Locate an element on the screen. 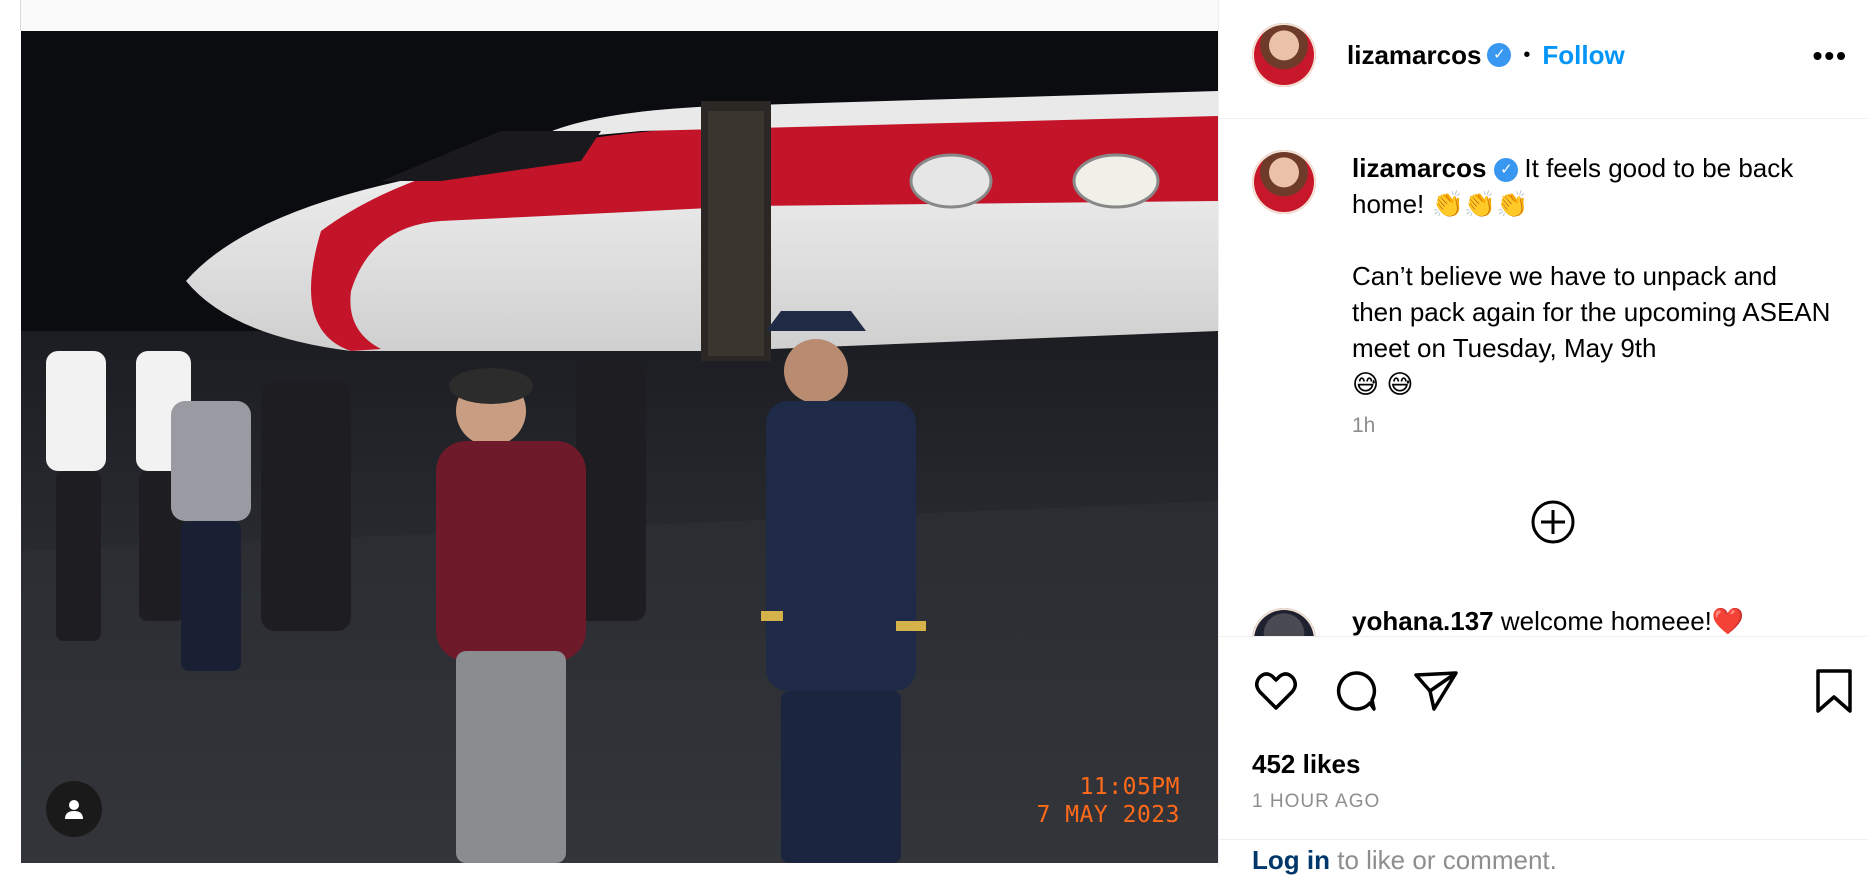 The height and width of the screenshot is (880, 1867). photo-timestamp: 11:05PM 7 MAY 2023 is located at coordinates (1108, 801).